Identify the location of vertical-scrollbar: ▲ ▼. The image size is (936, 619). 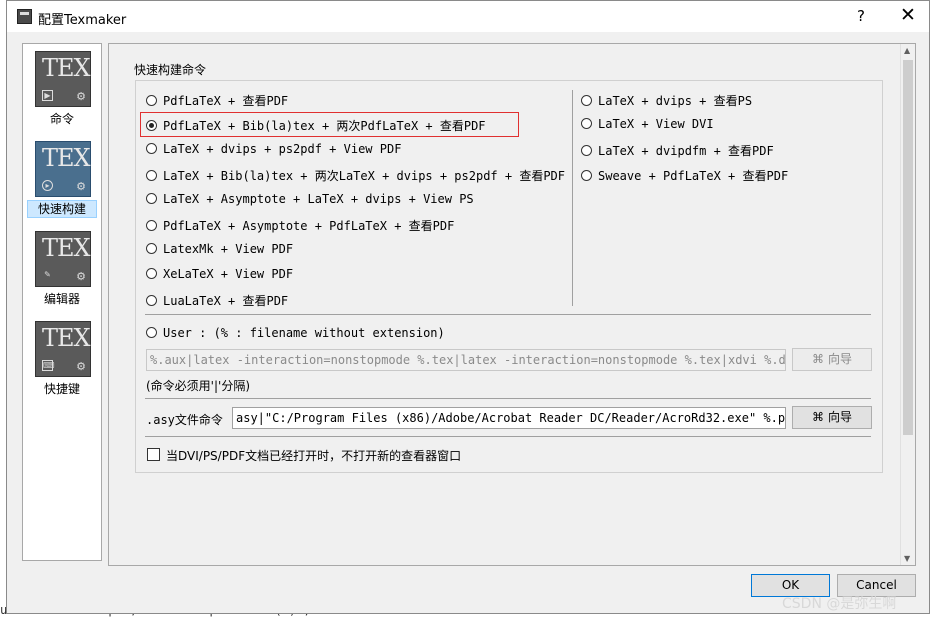
(907, 304).